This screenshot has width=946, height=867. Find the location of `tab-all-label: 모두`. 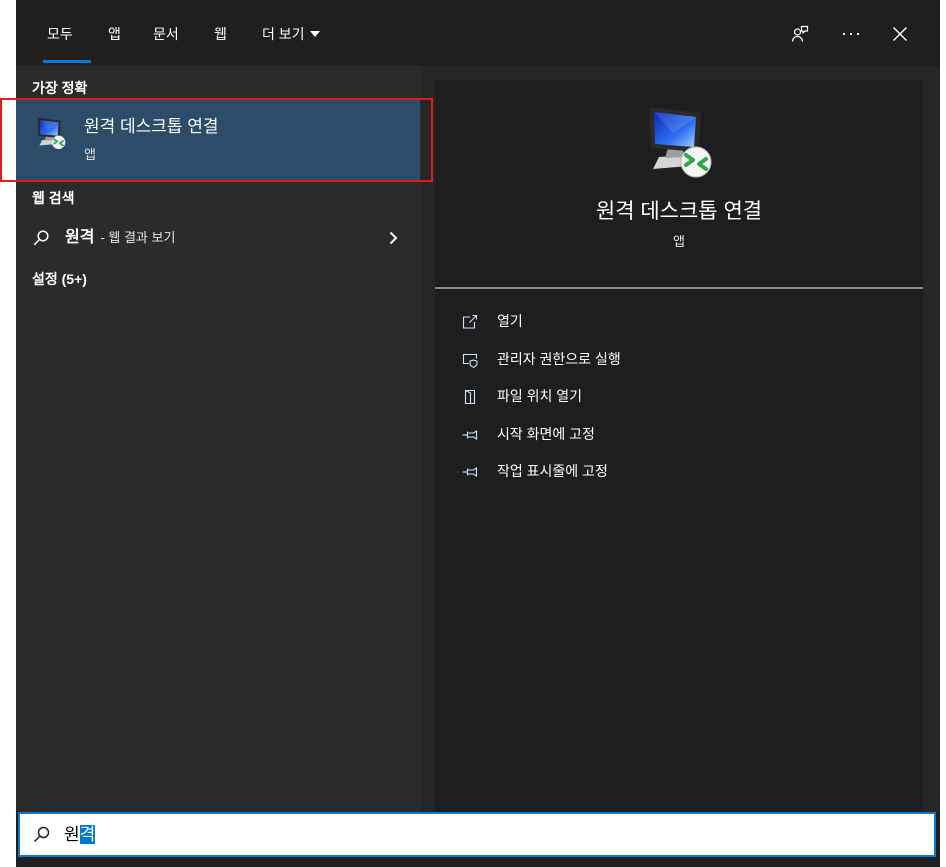

tab-all-label: 모두 is located at coordinates (60, 34).